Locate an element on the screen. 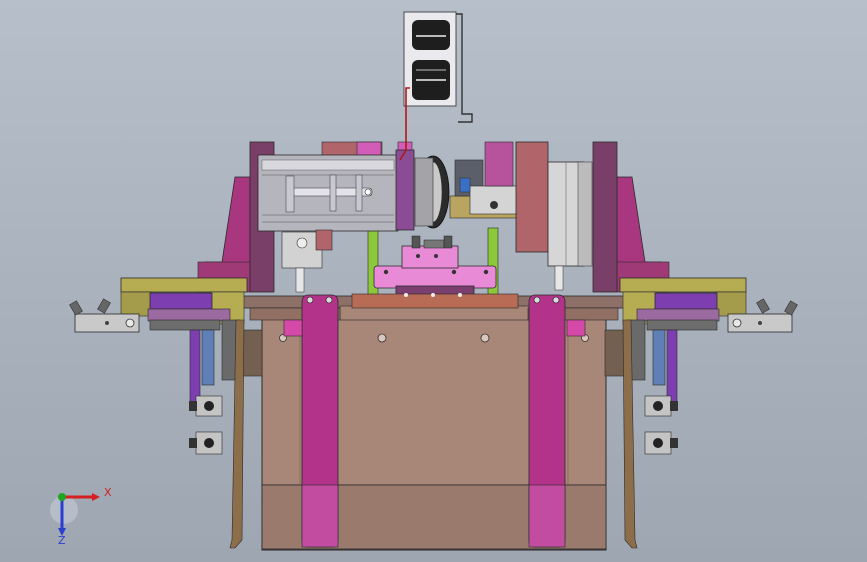  left-accent-block is located at coordinates (293, 328).